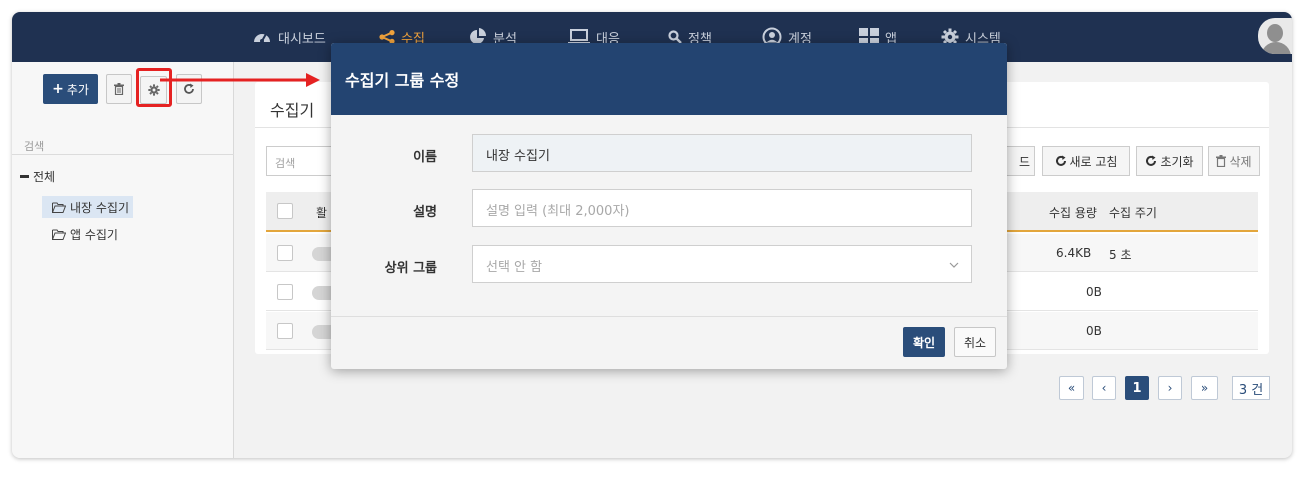 This screenshot has width=1315, height=481. What do you see at coordinates (722, 153) in the screenshot?
I see `name-field: 내장 수집기` at bounding box center [722, 153].